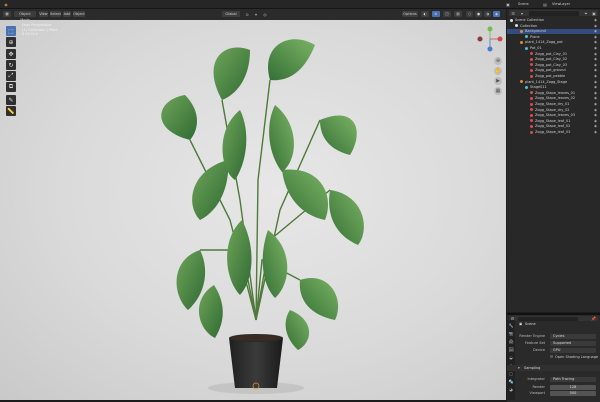  What do you see at coordinates (11, 42) in the screenshot?
I see `cursor-tool-icon: ⊕` at bounding box center [11, 42].